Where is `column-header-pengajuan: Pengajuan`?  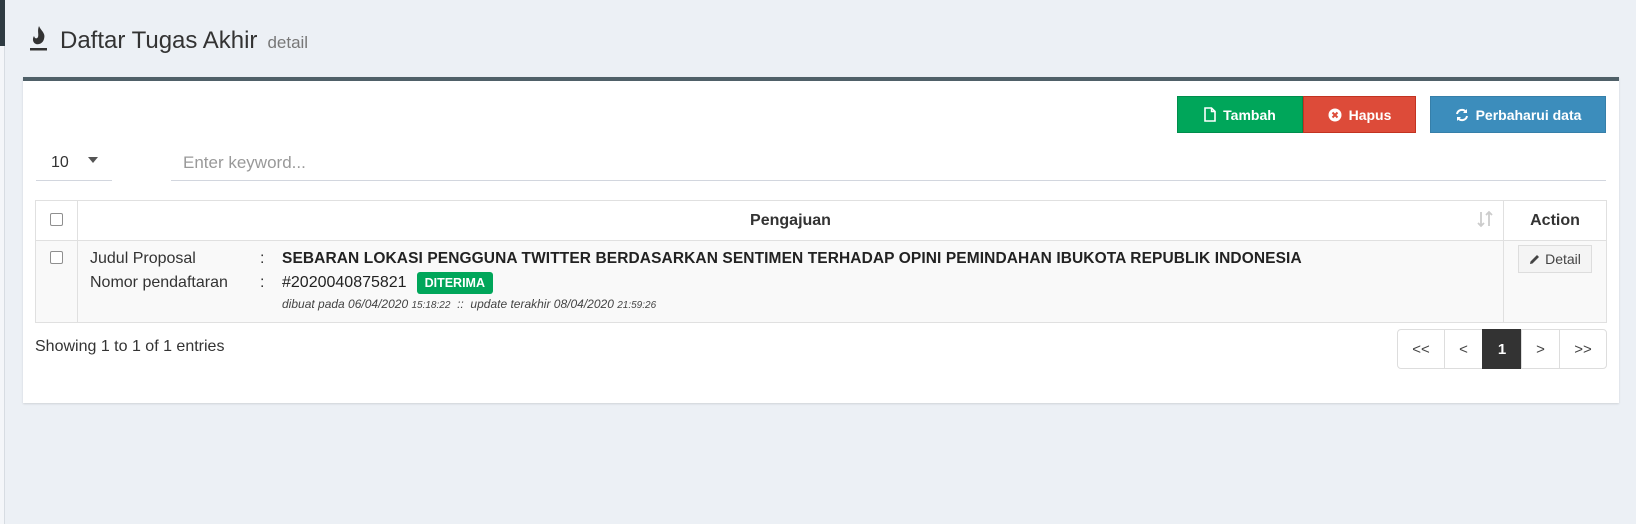 column-header-pengajuan: Pengajuan is located at coordinates (790, 220).